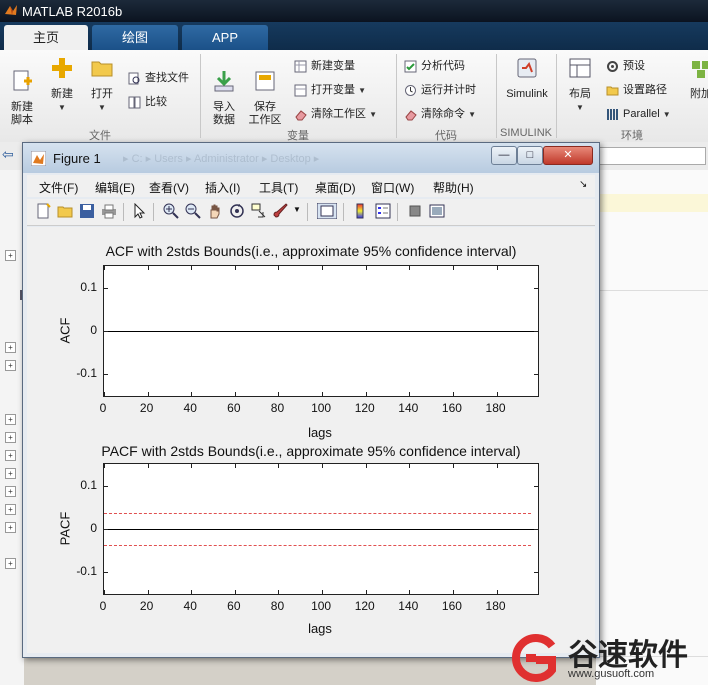 This screenshot has height=685, width=708. I want to click on file-group-label: 文件, so click(100, 136).